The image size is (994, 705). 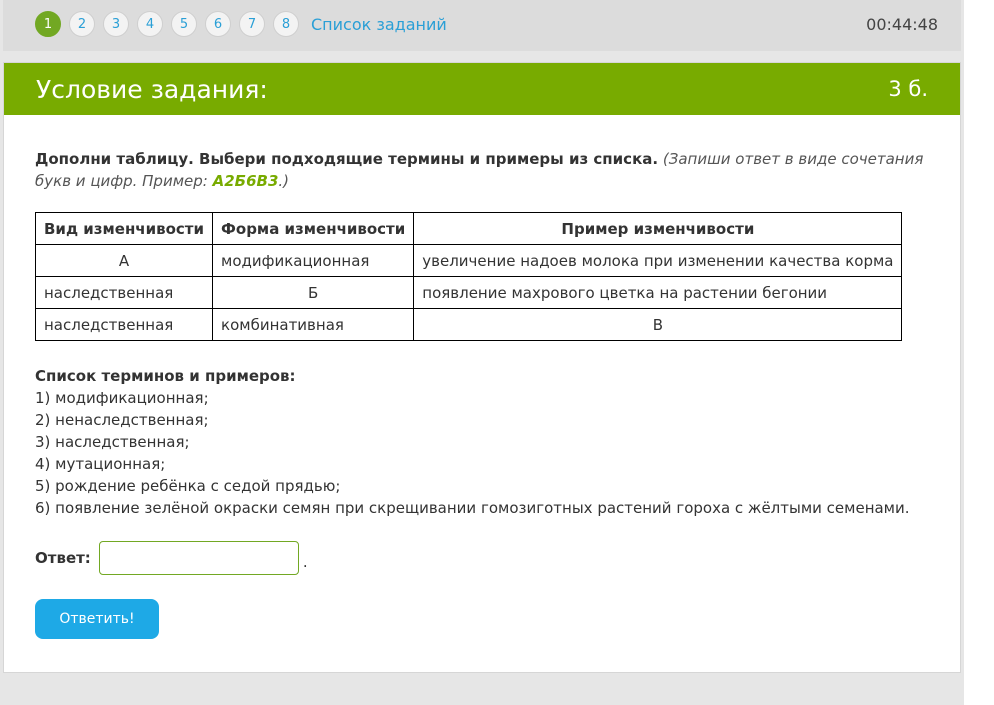 What do you see at coordinates (218, 24) in the screenshot?
I see `step-6: 6` at bounding box center [218, 24].